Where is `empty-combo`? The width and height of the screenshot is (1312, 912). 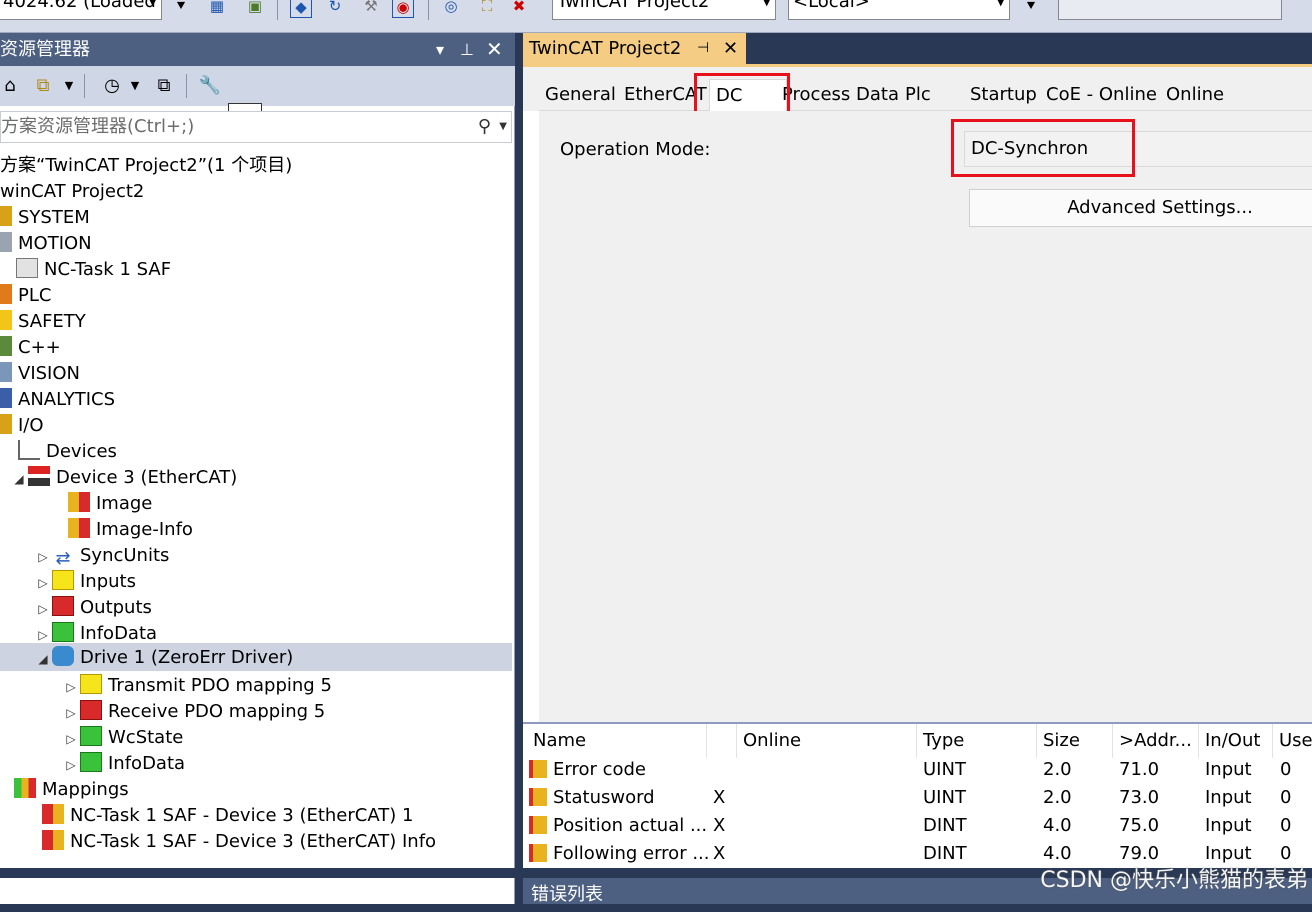
empty-combo is located at coordinates (1170, 10).